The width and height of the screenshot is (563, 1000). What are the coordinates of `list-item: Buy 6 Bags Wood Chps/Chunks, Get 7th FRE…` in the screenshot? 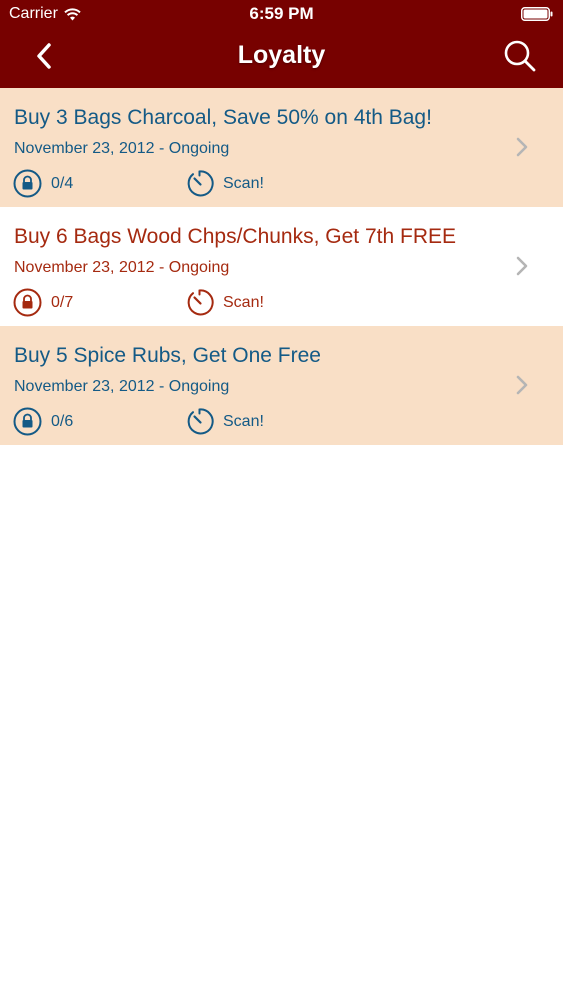 It's located at (281, 266).